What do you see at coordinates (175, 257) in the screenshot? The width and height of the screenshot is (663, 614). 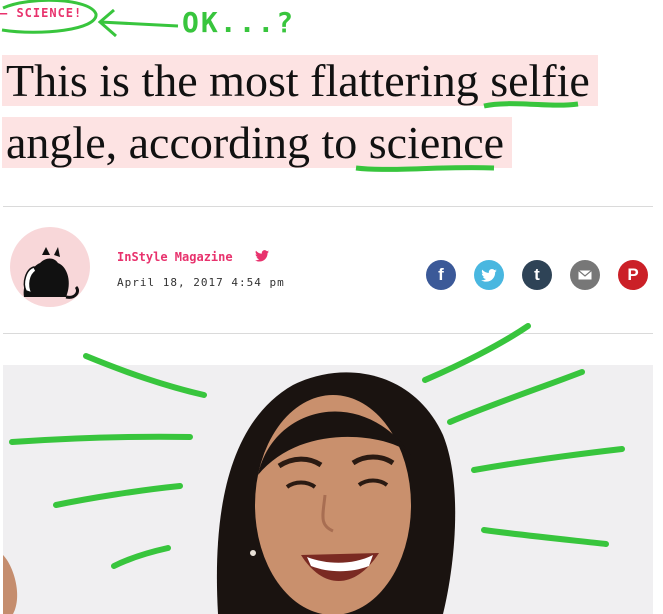 I see `author-name: InStyle Magazine` at bounding box center [175, 257].